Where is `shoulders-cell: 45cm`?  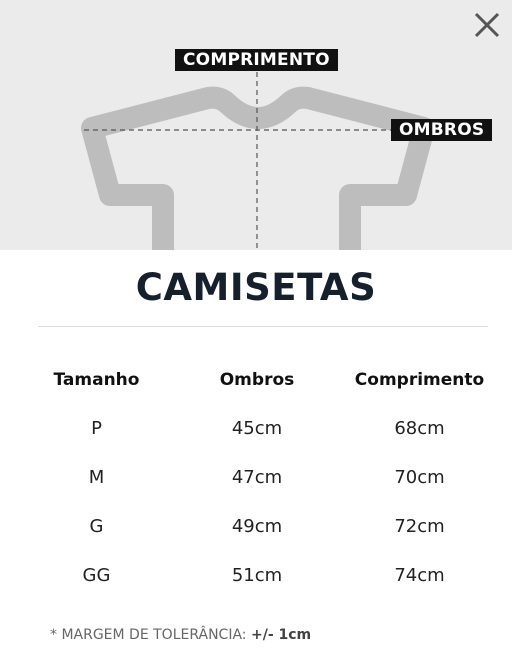 shoulders-cell: 45cm is located at coordinates (257, 428).